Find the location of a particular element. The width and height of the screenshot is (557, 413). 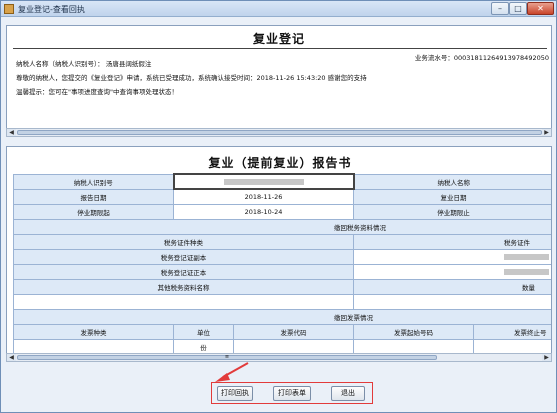

annotation-arrow-icon is located at coordinates (232, 372).